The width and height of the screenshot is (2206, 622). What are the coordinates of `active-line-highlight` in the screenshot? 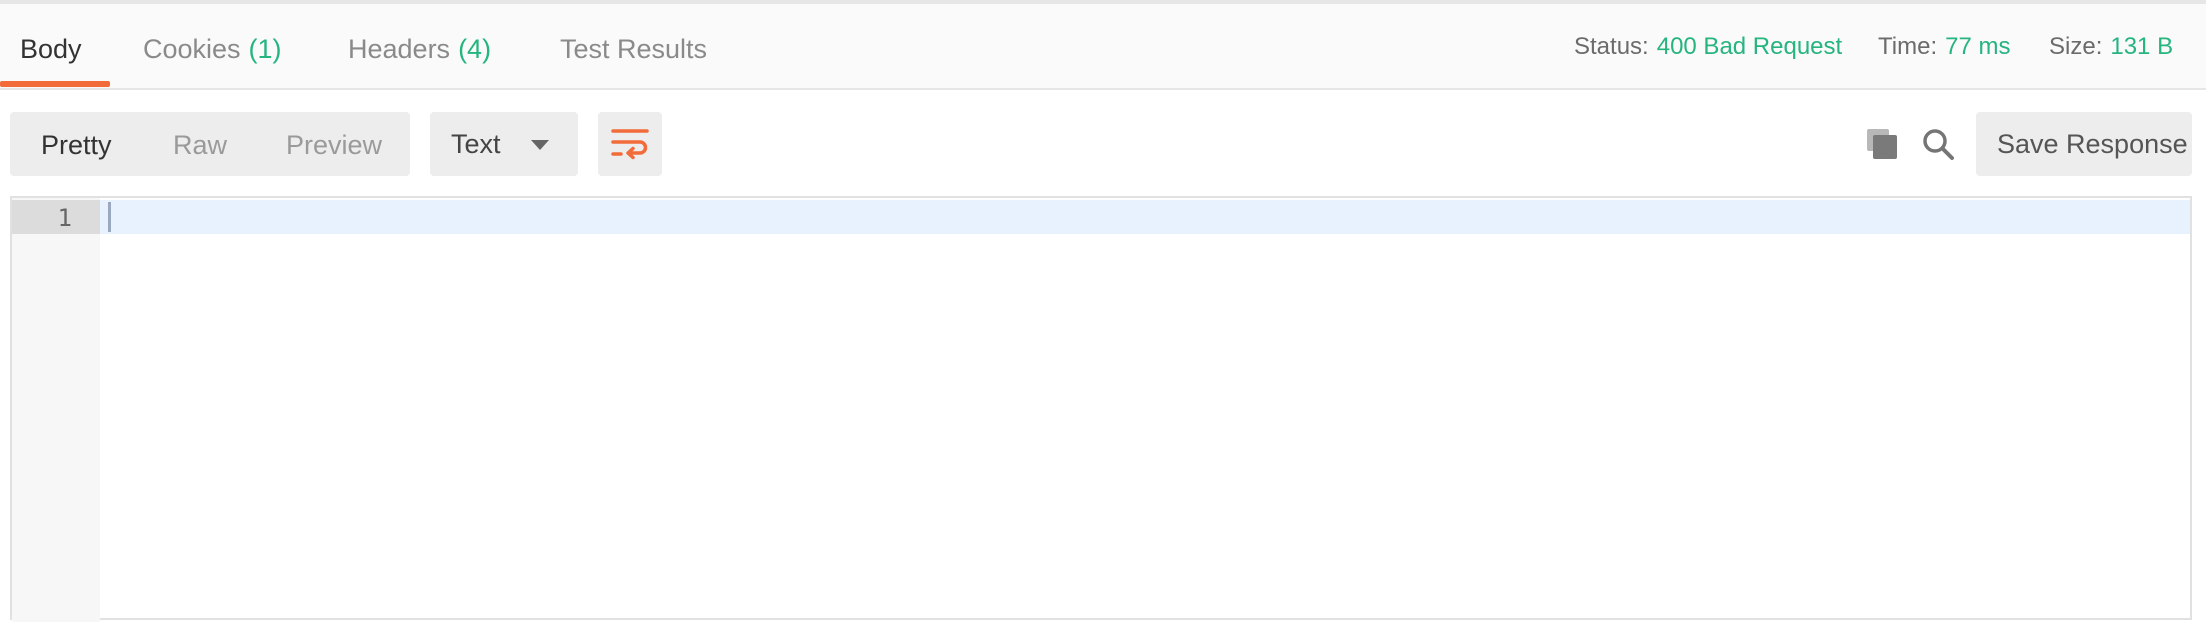 It's located at (1145, 217).